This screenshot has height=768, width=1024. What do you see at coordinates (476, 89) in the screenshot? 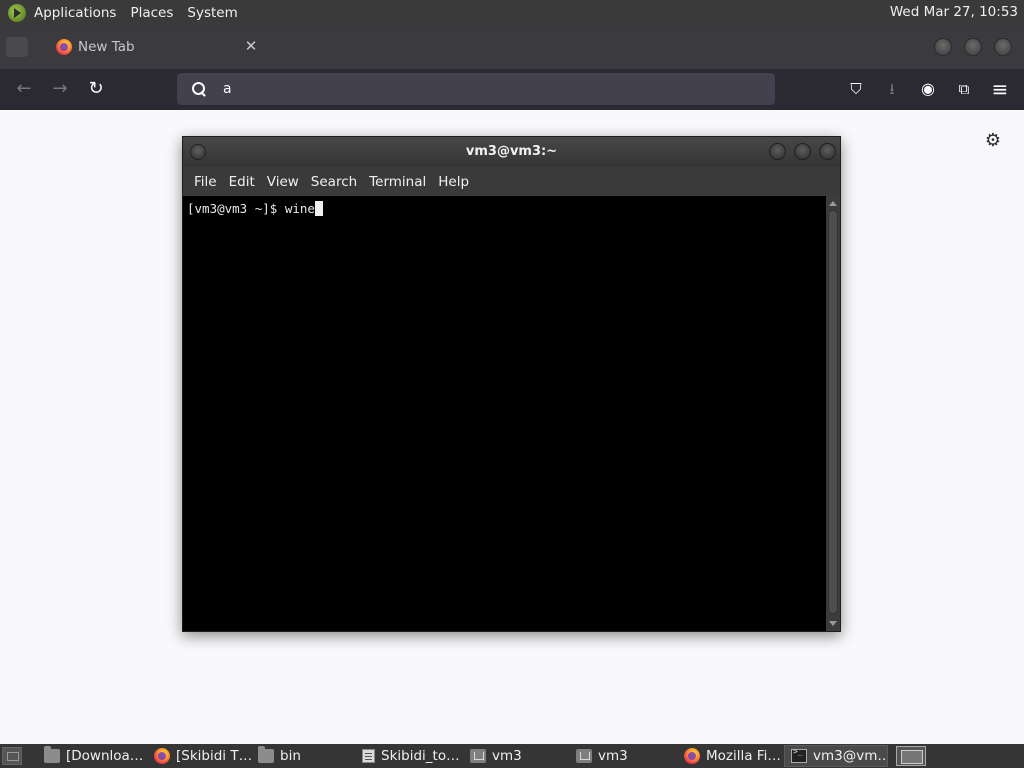
I see `url-bar: a` at bounding box center [476, 89].